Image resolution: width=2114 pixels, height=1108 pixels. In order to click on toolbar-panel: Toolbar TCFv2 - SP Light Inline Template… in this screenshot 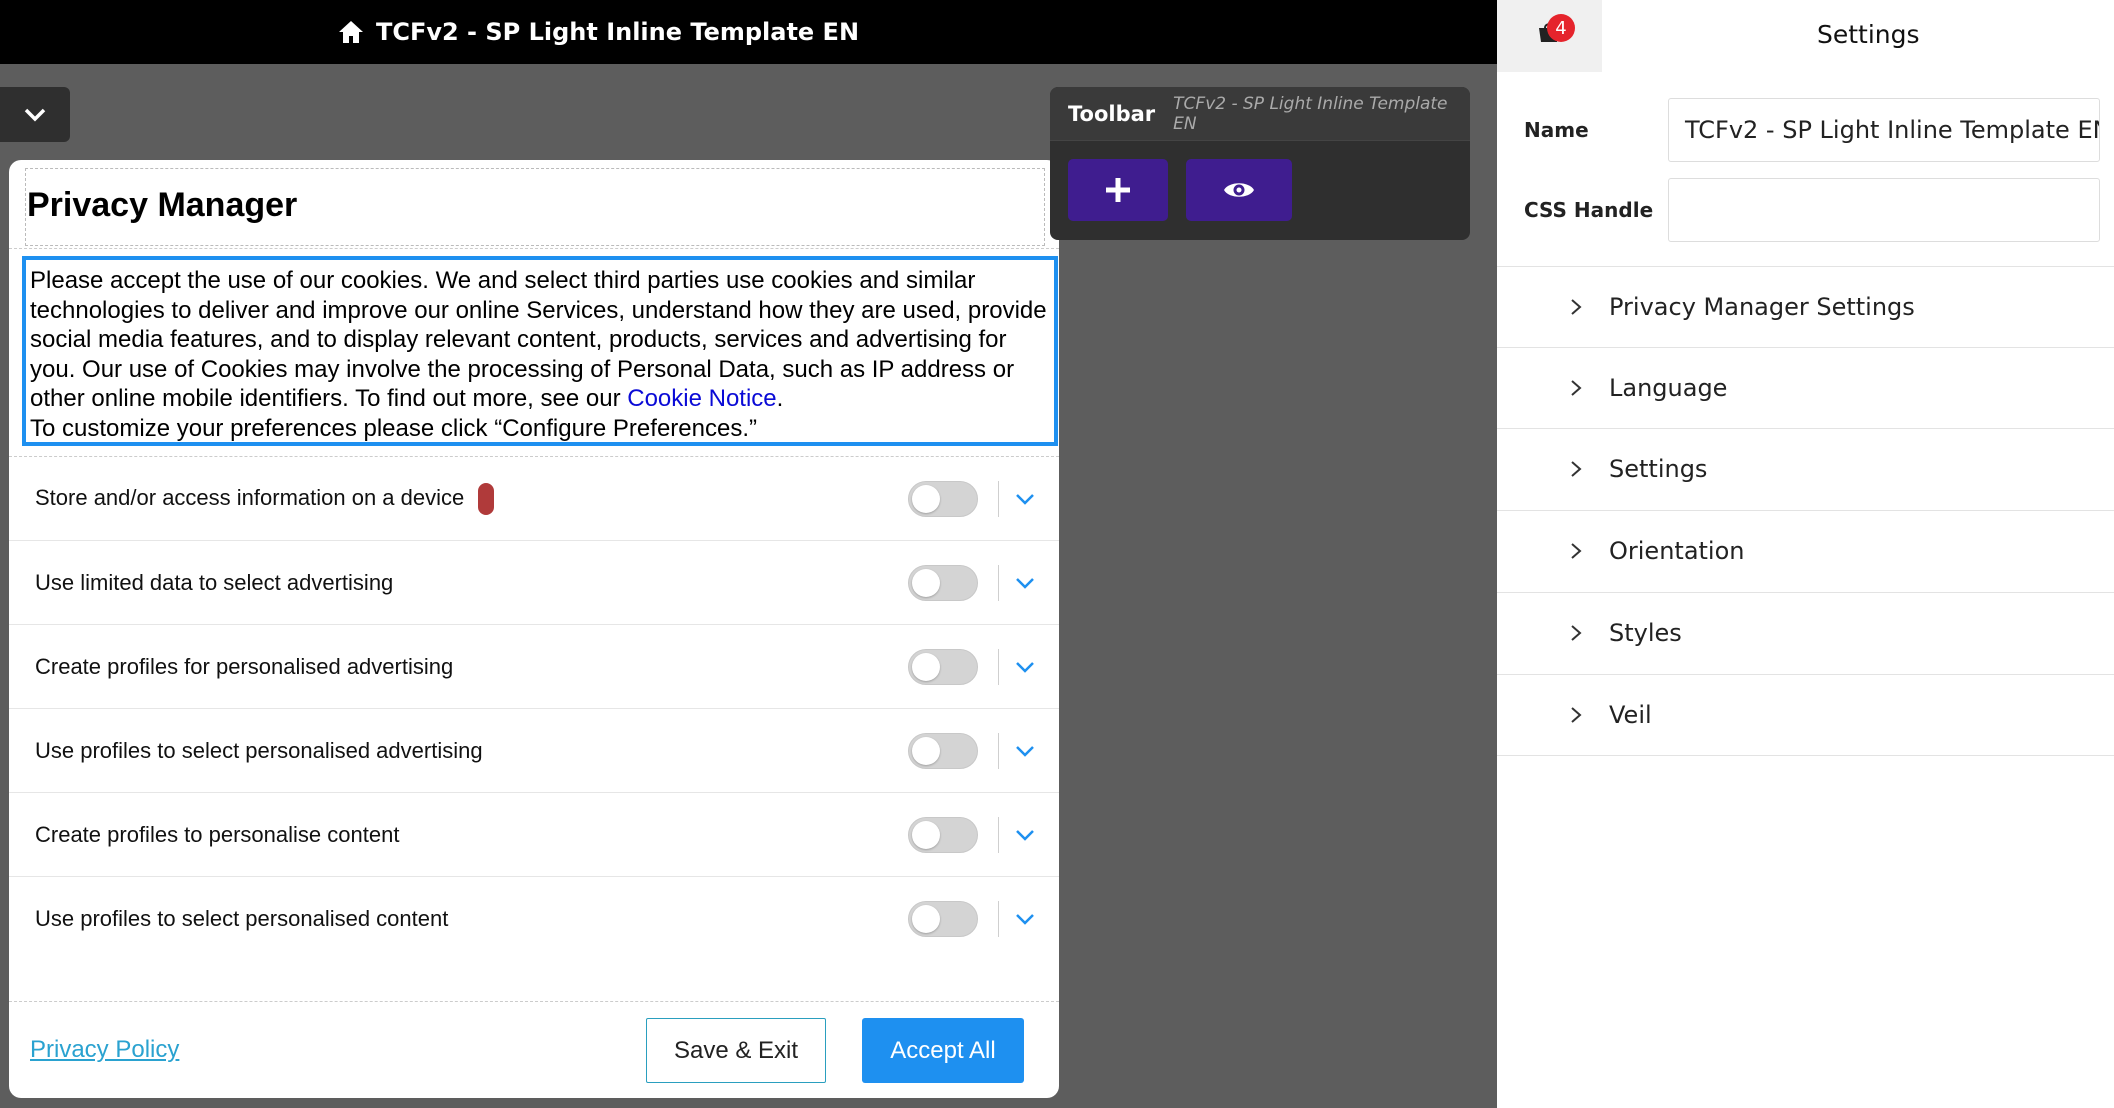, I will do `click(1260, 163)`.